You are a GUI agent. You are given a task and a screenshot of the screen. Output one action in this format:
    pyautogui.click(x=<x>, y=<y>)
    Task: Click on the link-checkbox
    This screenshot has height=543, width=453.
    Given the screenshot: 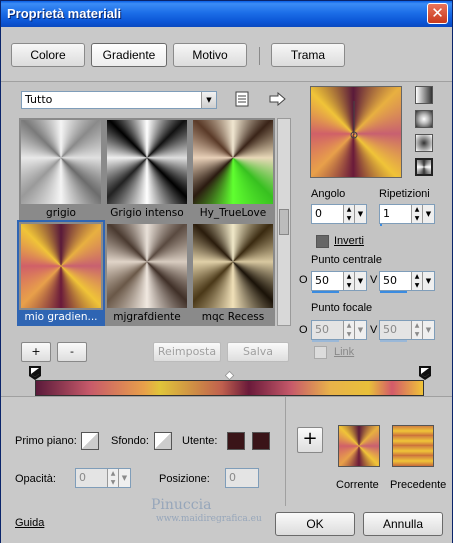 What is the action you would take?
    pyautogui.click(x=320, y=352)
    